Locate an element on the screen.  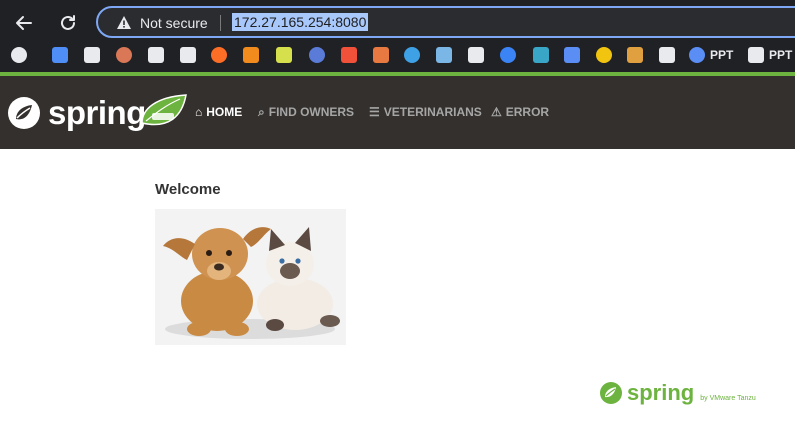
search-icon: ⌕ is located at coordinates (261, 111).